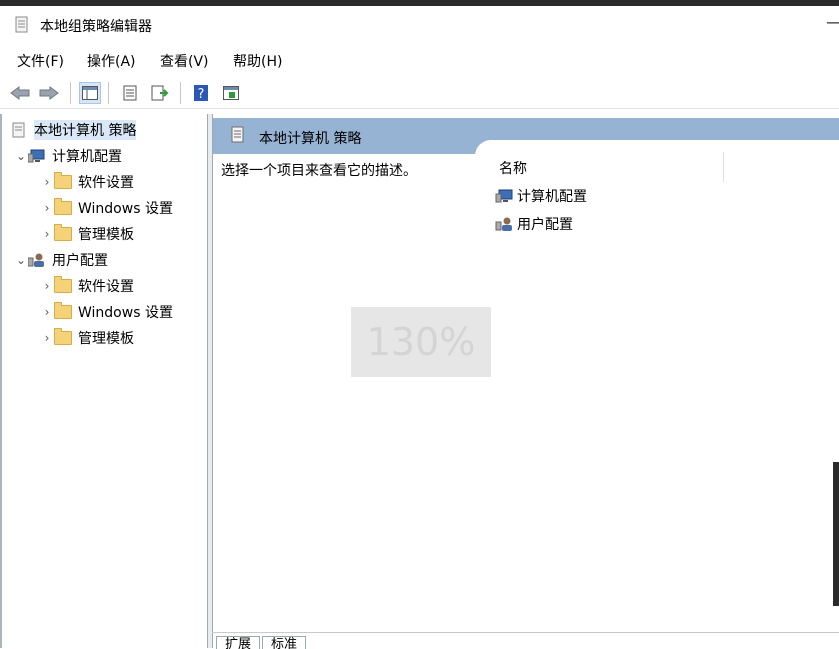 Image resolution: width=839 pixels, height=649 pixels. What do you see at coordinates (545, 225) in the screenshot?
I see `list-item-label: 用户配置` at bounding box center [545, 225].